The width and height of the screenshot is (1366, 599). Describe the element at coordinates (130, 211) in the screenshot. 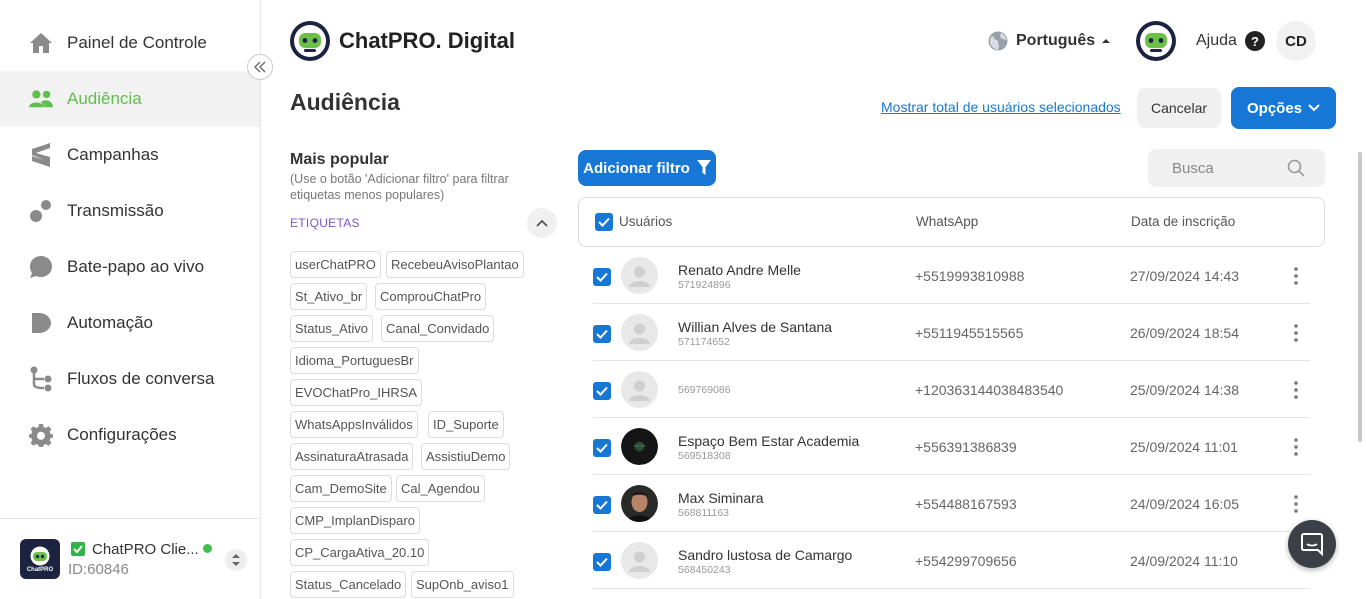

I see `sidebar-item-transmissao: Transmissão` at that location.